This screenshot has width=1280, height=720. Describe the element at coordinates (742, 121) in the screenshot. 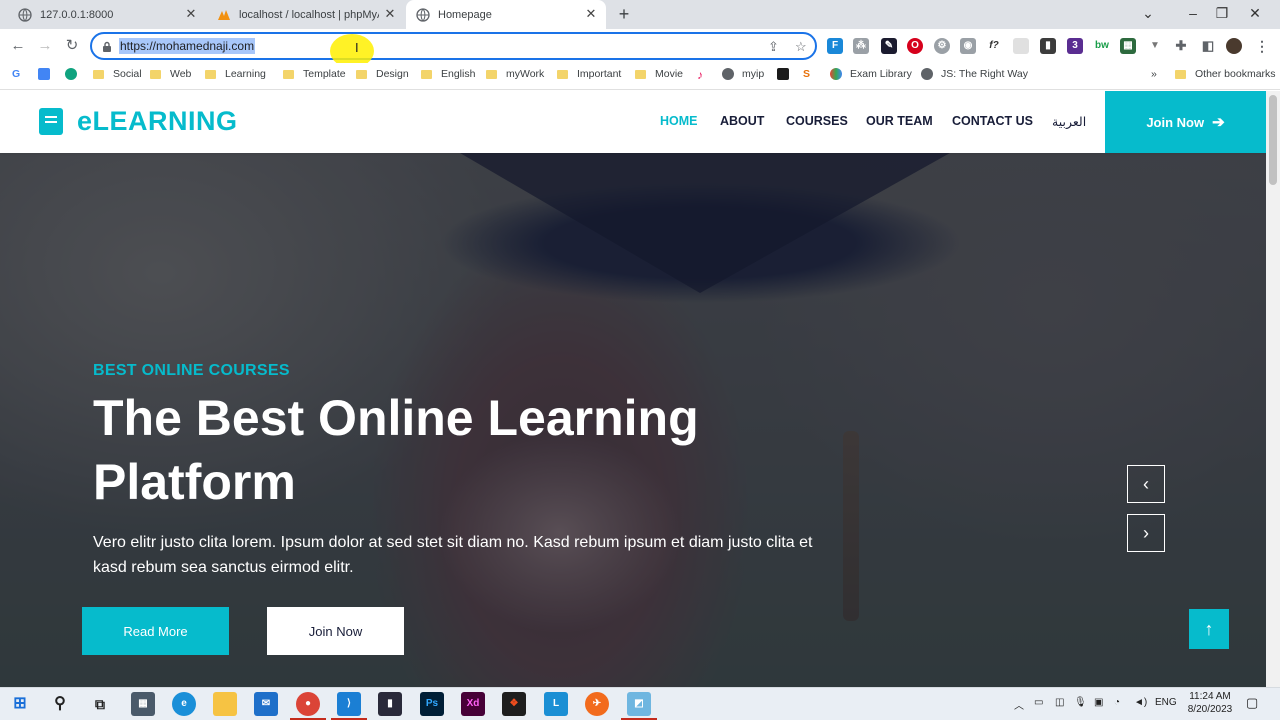

I see `nav-about: ABOUT` at that location.